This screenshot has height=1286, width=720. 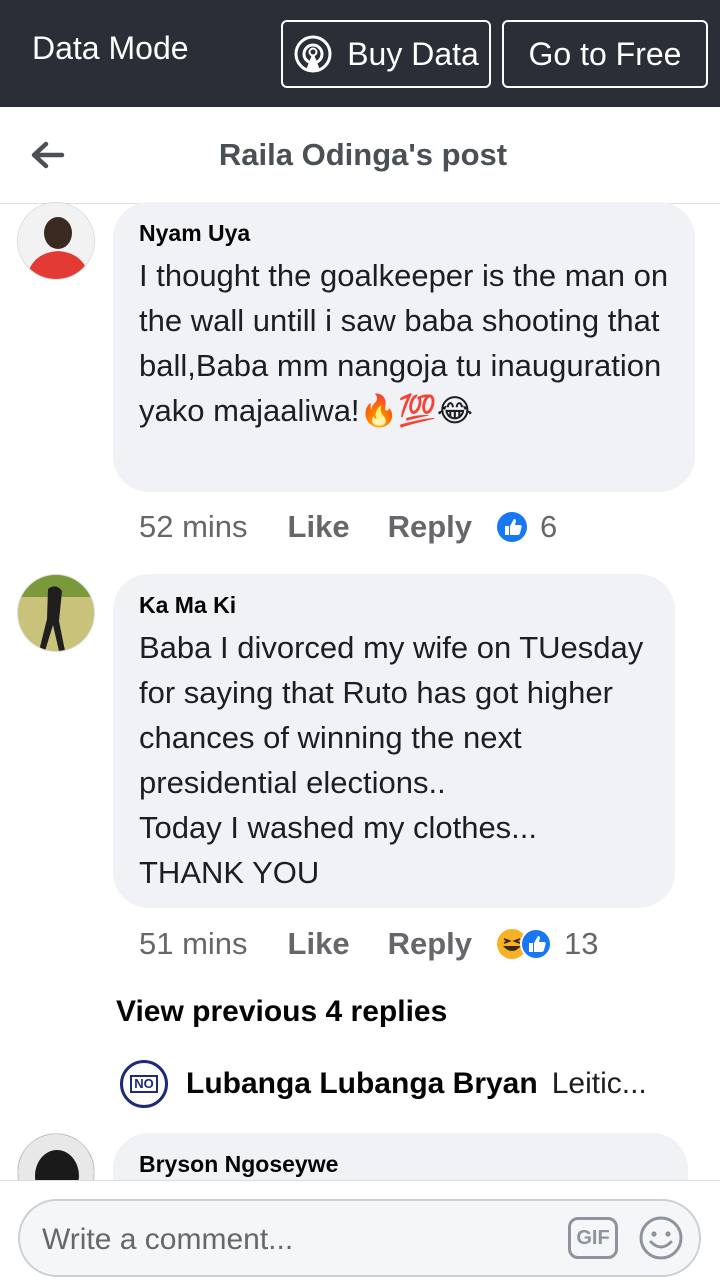 I want to click on comment-time: 51 mins, so click(x=193, y=943).